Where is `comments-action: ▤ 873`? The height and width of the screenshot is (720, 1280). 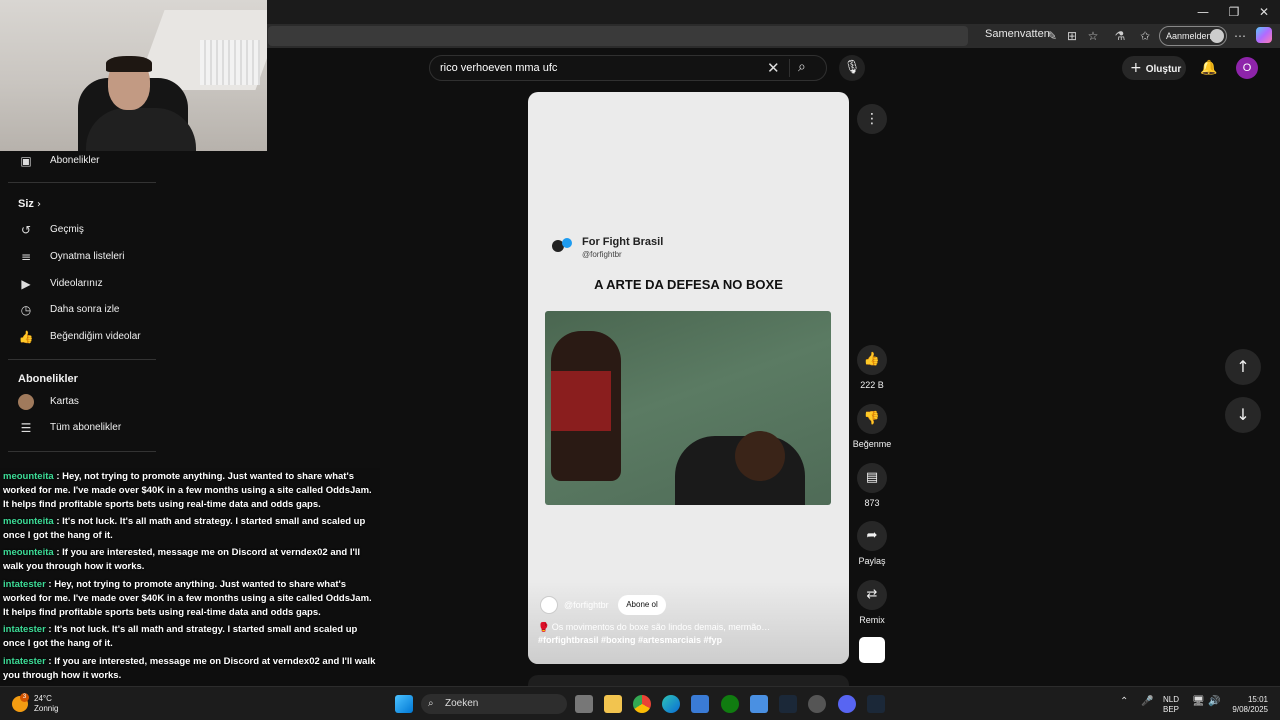
comments-action: ▤ 873 is located at coordinates (872, 485).